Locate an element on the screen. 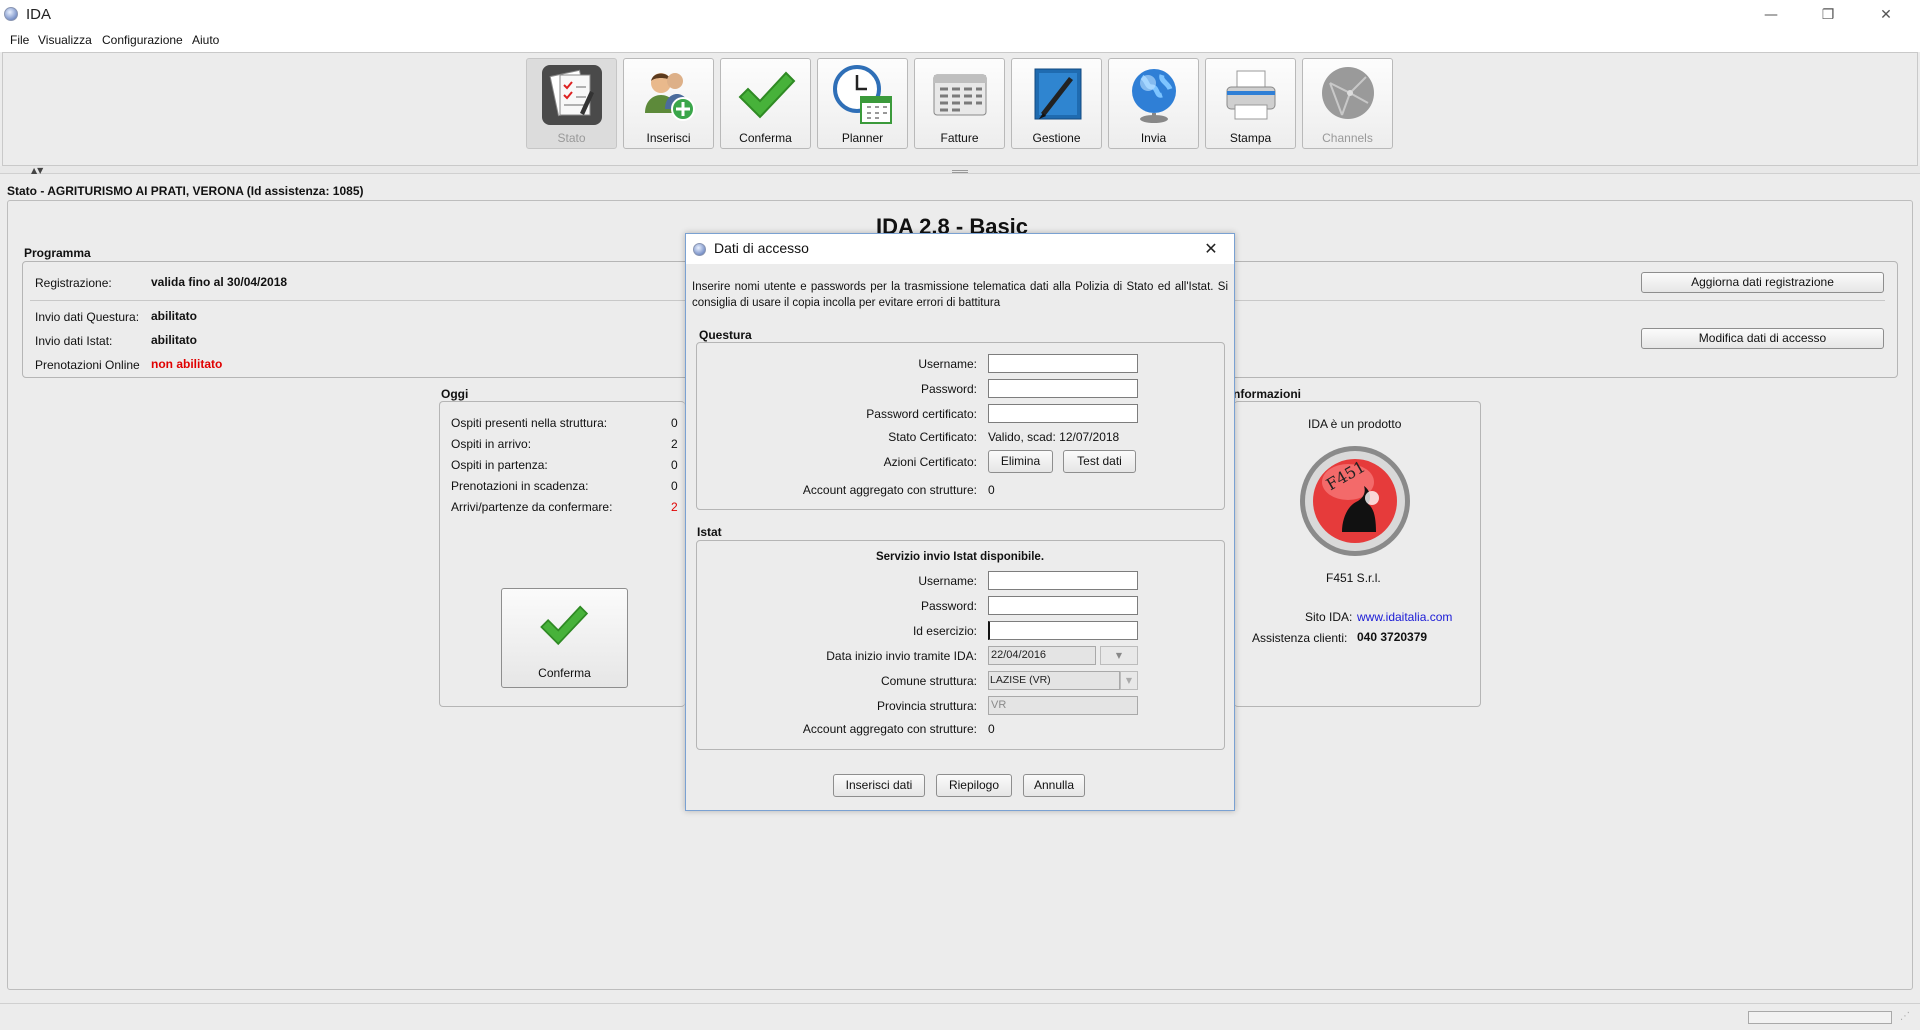  toolbar-planner-button: Planner is located at coordinates (862, 103).